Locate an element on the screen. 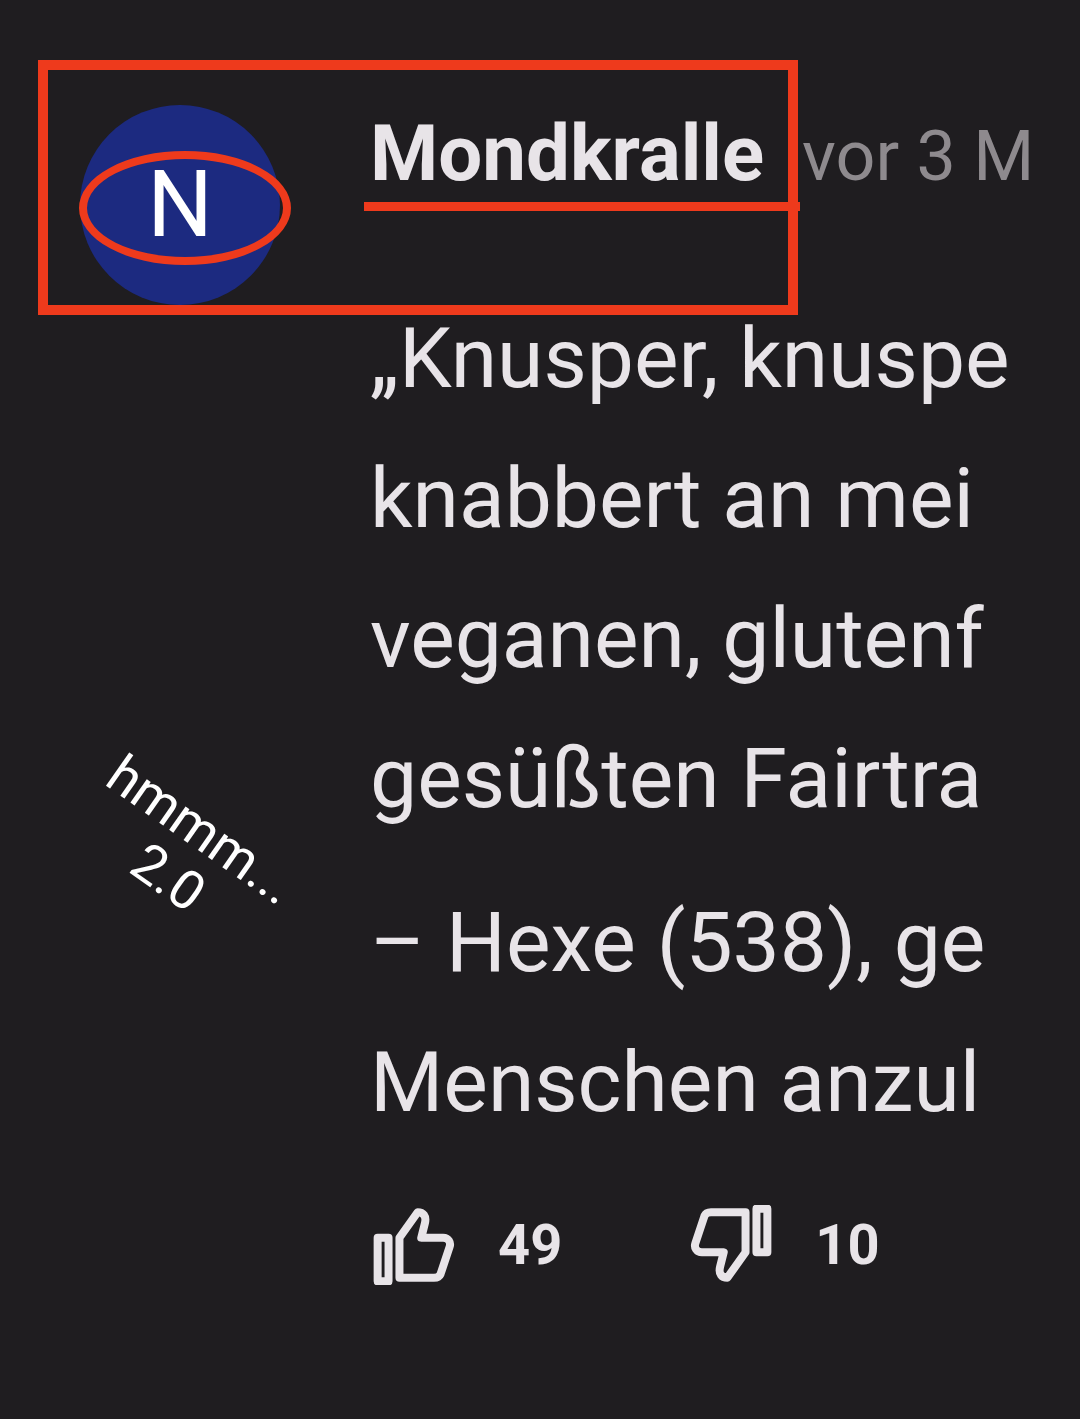 The height and width of the screenshot is (1419, 1080). comment-text: „Knusper, knuspe is located at coordinates (690, 359).